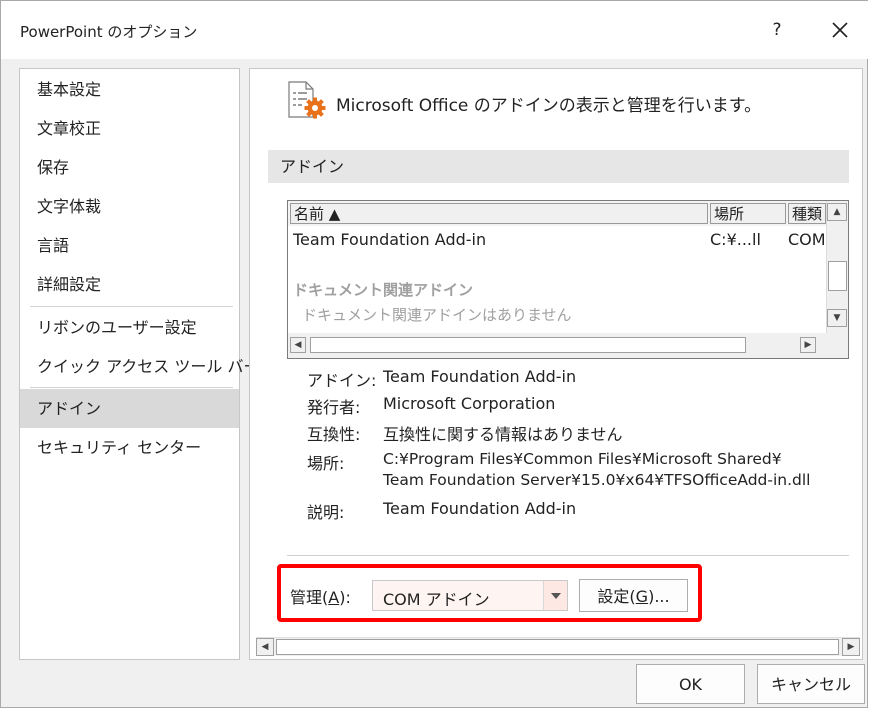 The width and height of the screenshot is (870, 710). What do you see at coordinates (437, 315) in the screenshot?
I see `group-empty-text: ドキュメント関連アドインはありません` at bounding box center [437, 315].